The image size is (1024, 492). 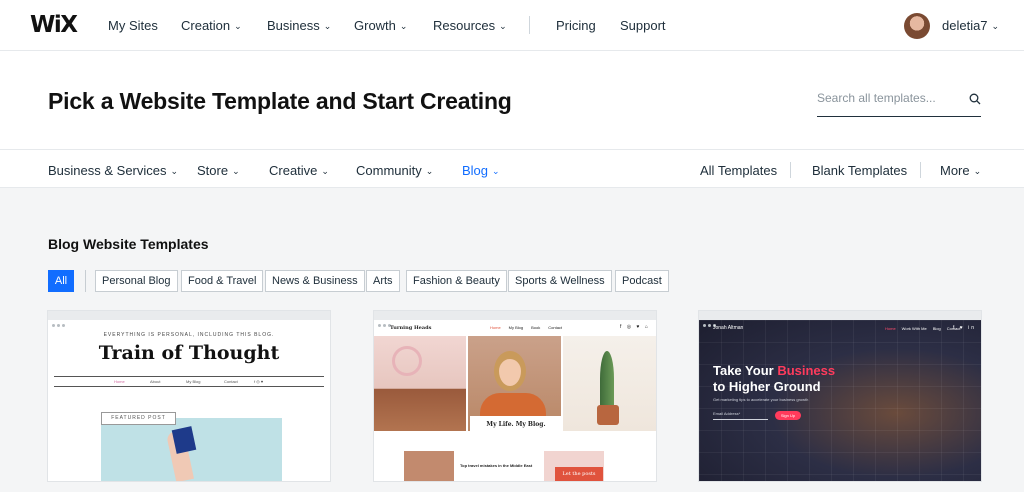 I want to click on category-community: Community ⌄, so click(x=394, y=170).